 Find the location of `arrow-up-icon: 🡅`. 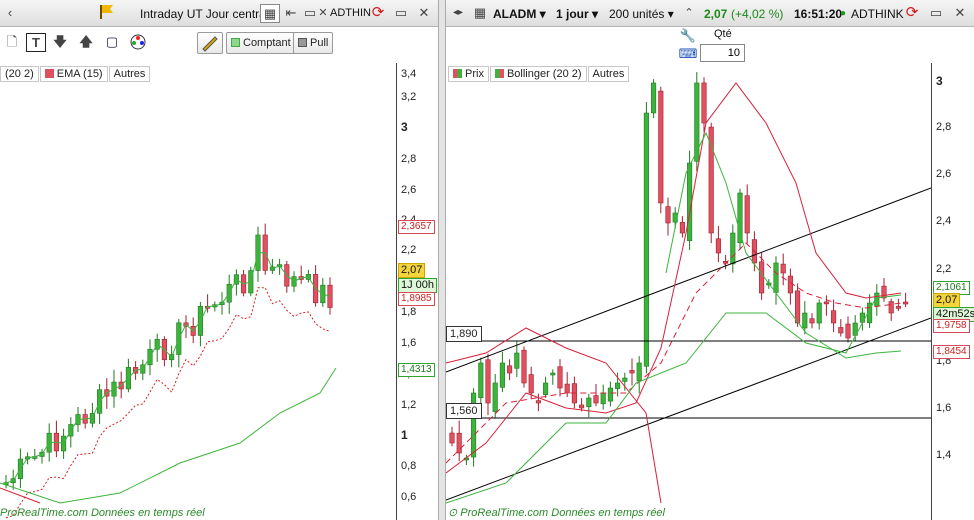

arrow-up-icon: 🡅 is located at coordinates (86, 42).